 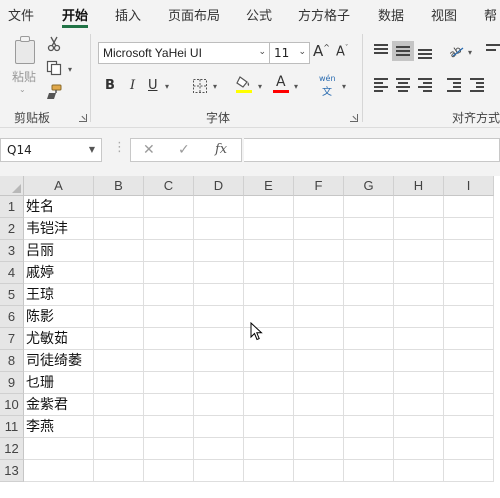 What do you see at coordinates (59, 471) in the screenshot?
I see `cell-a13` at bounding box center [59, 471].